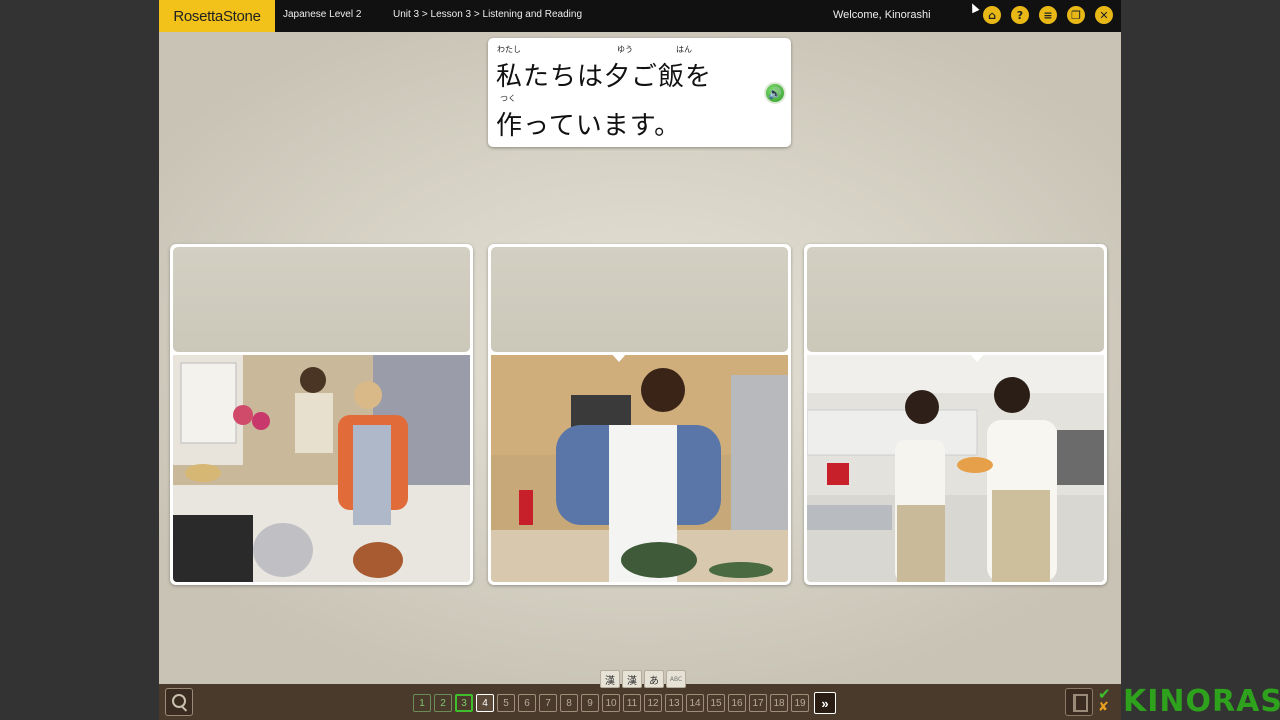  Describe the element at coordinates (179, 702) in the screenshot. I see `magnifier-icon` at that location.